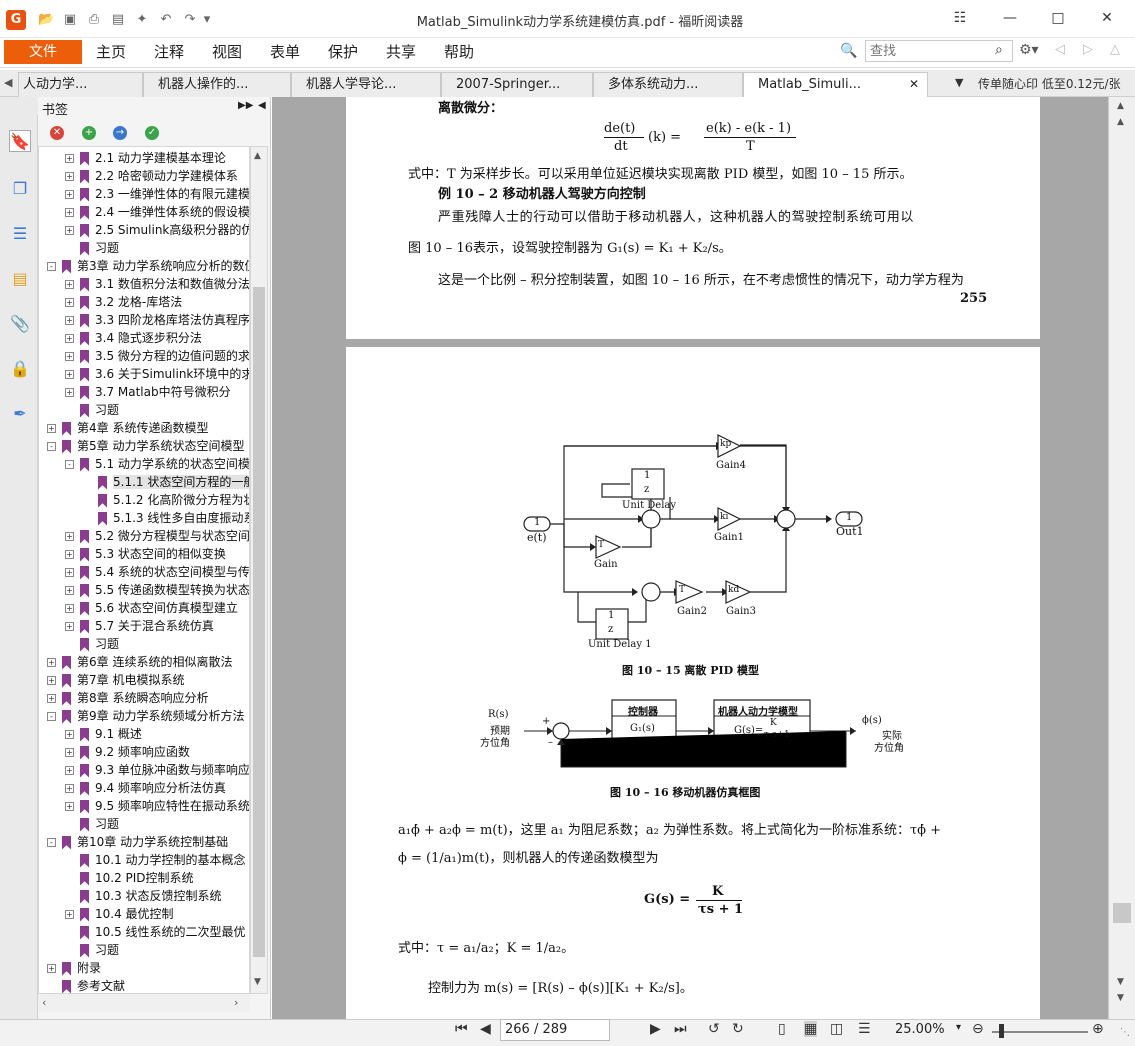 Image resolution: width=1135 pixels, height=1046 pixels. What do you see at coordinates (738, 1029) in the screenshot?
I see `go-forward-icon: ↻` at bounding box center [738, 1029].